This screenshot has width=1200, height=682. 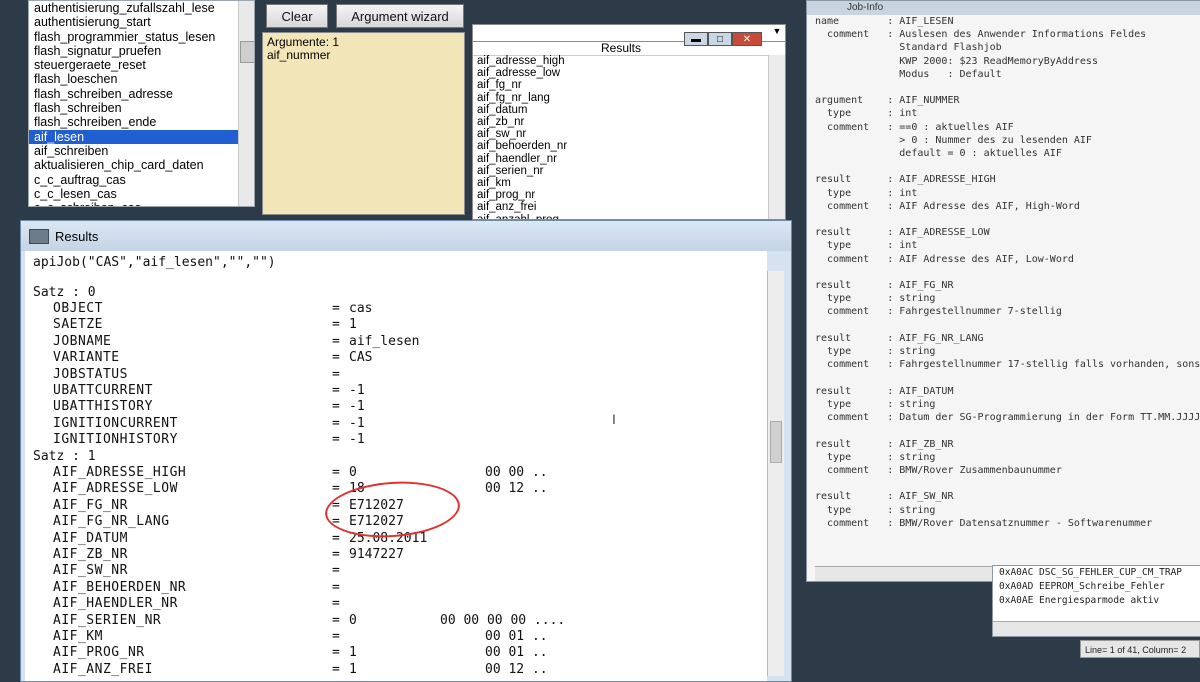 I want to click on field-name: AIF_SERIEN_NR, so click(x=107, y=620).